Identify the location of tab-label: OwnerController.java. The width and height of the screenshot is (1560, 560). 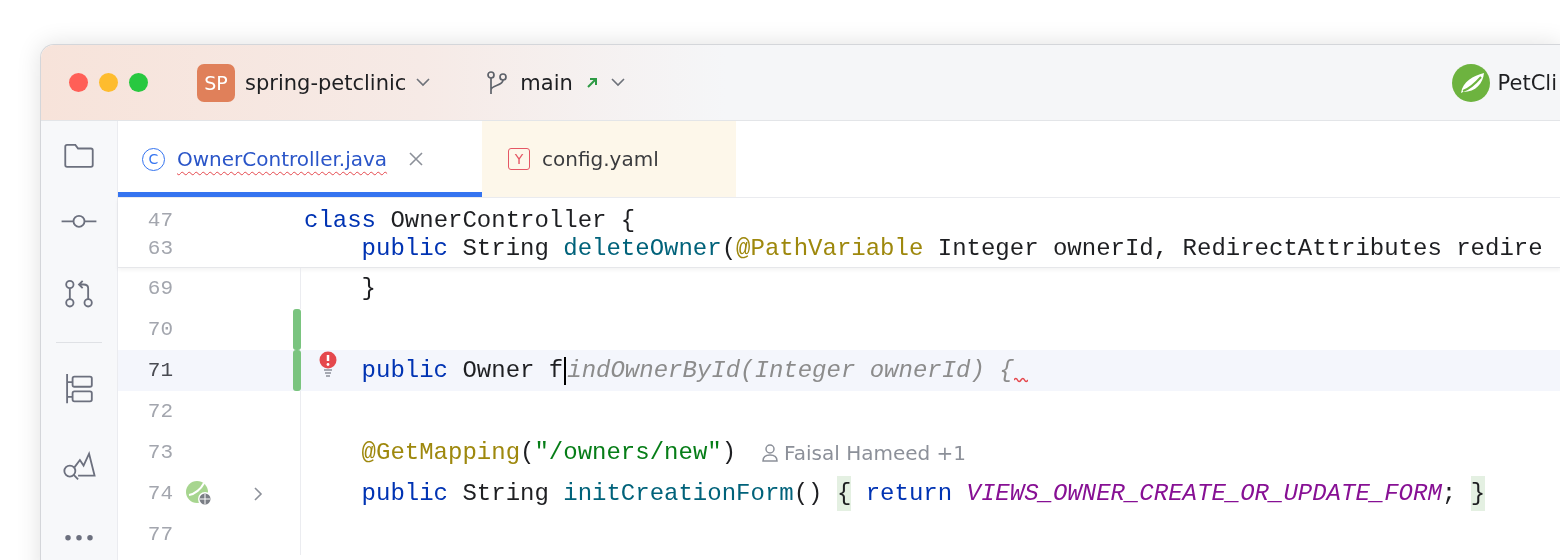
(282, 159).